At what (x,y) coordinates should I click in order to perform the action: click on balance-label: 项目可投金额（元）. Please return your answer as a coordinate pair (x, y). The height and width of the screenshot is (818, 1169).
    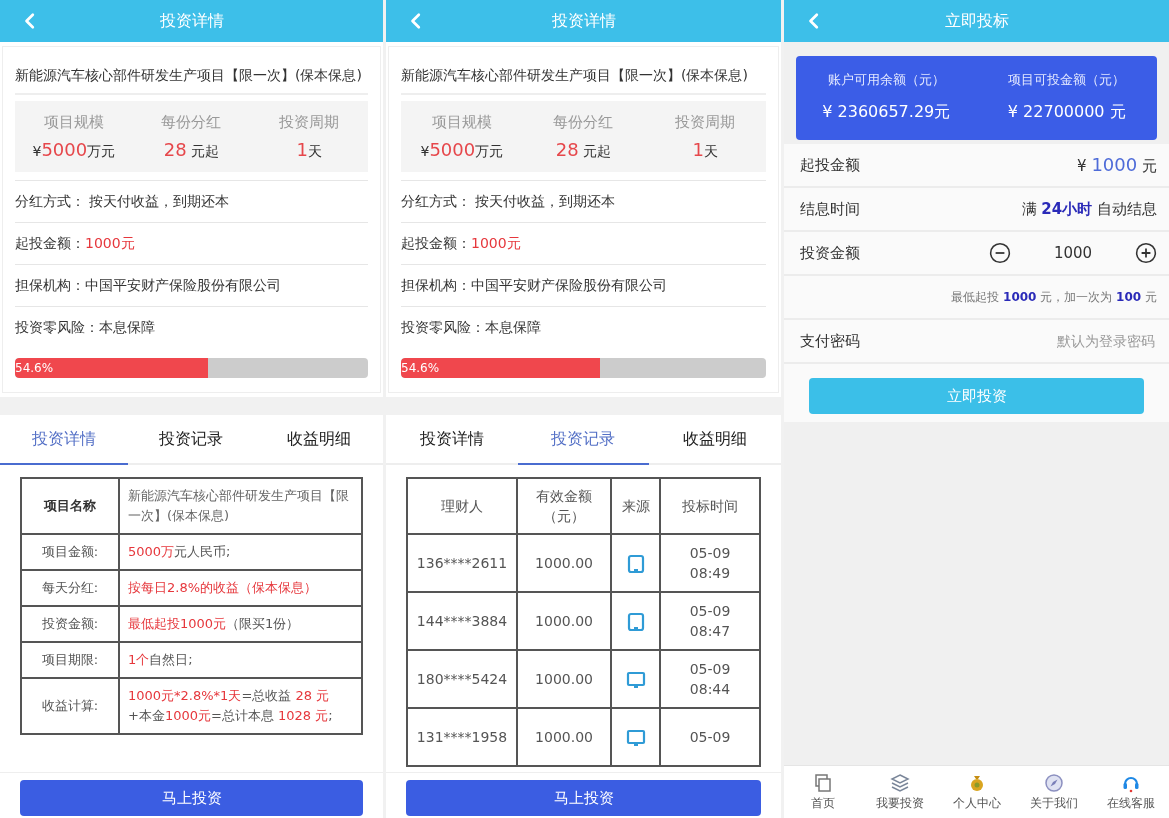
    Looking at the image, I should click on (1067, 80).